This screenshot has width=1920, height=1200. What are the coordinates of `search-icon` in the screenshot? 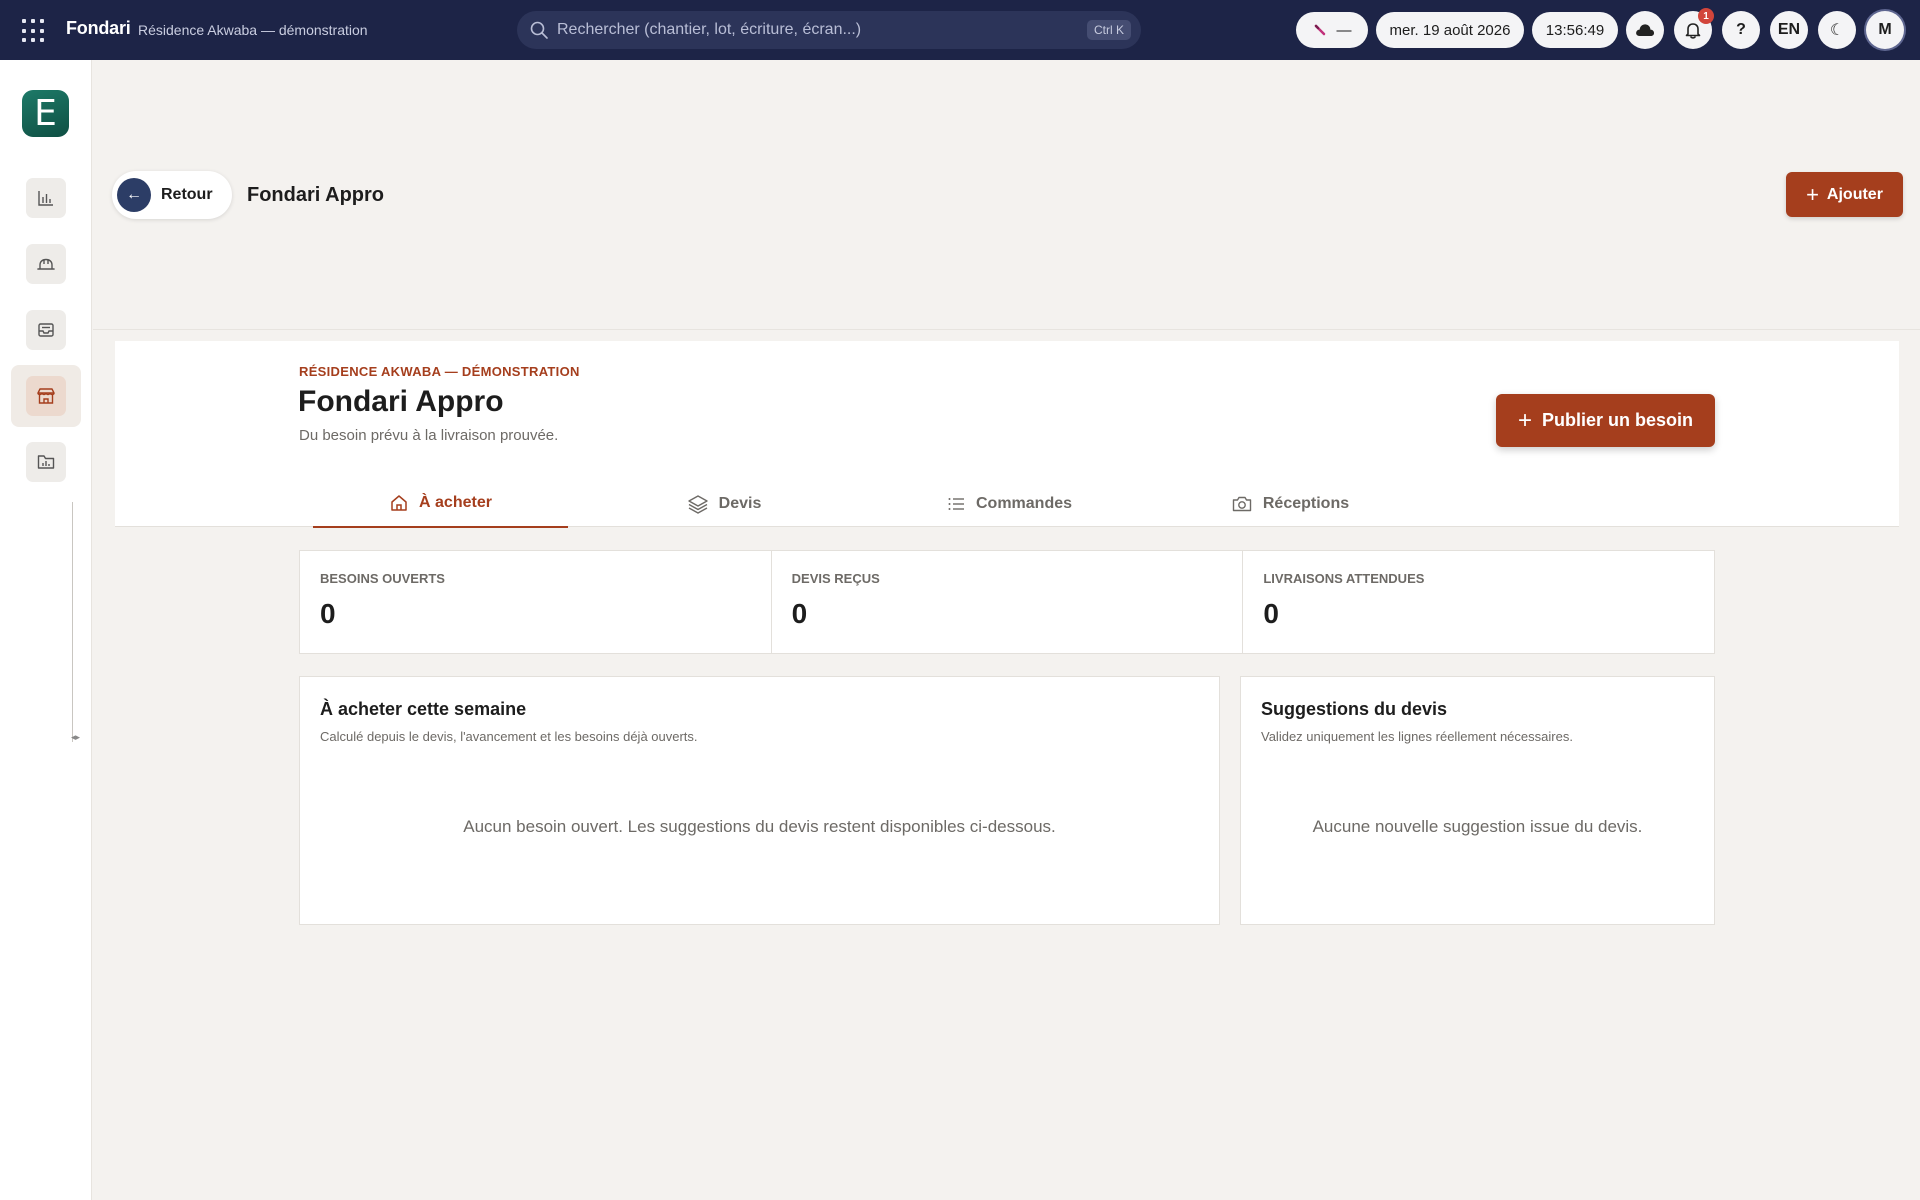 It's located at (539, 30).